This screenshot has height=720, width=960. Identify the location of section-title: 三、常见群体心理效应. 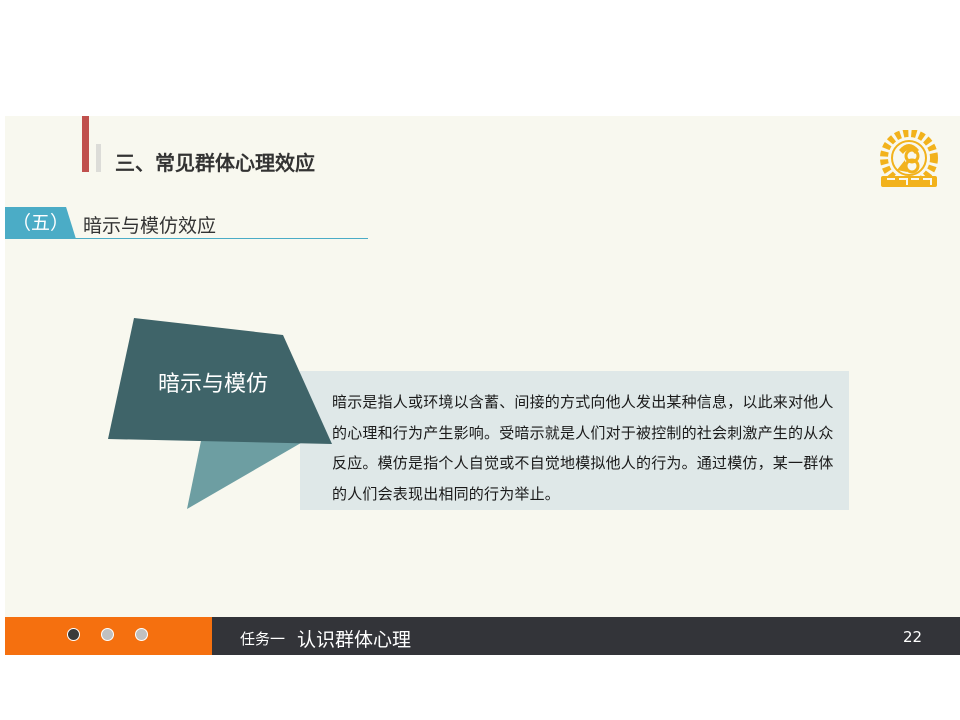
(215, 163).